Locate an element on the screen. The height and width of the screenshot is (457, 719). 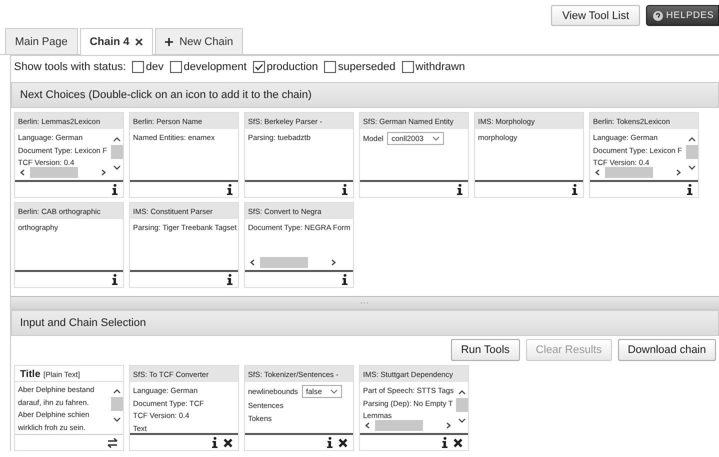
filter-label: Show tools with status: is located at coordinates (70, 67).